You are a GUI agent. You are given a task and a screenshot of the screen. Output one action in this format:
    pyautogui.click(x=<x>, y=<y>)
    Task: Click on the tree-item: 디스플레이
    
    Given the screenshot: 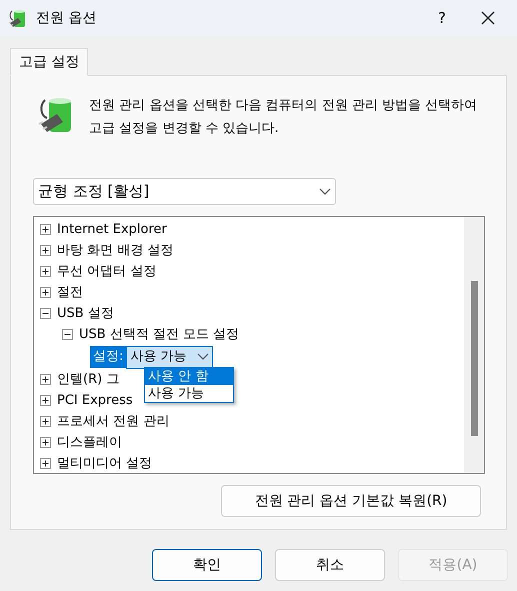 What is the action you would take?
    pyautogui.click(x=89, y=442)
    